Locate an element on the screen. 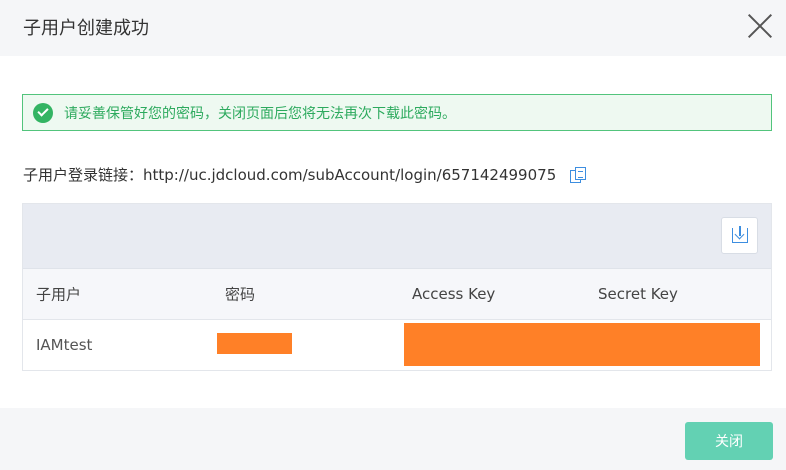 This screenshot has width=786, height=470. dialog-footer: 关闭 is located at coordinates (393, 439).